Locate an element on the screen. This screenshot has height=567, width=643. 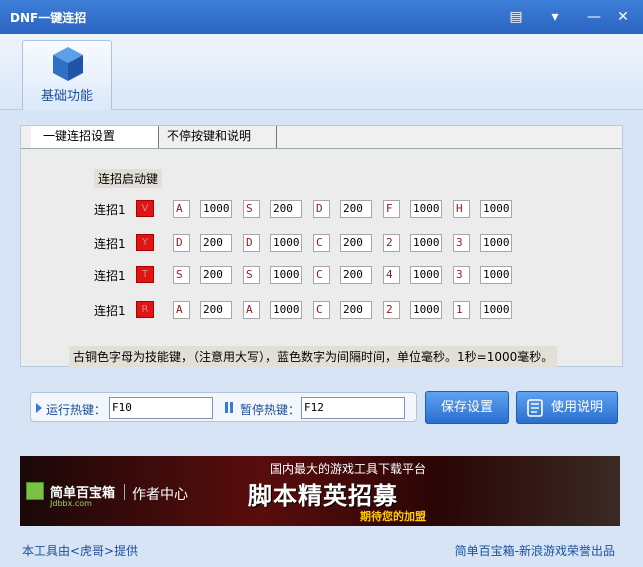
help-button-label: 使用说明 is located at coordinates (577, 407).